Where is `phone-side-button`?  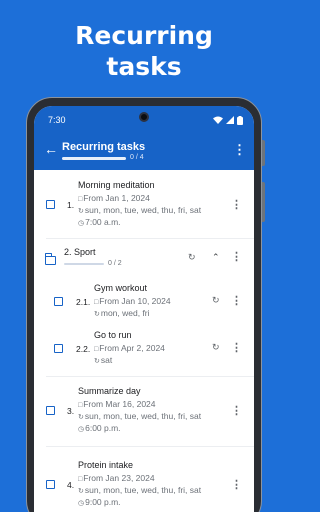
phone-side-button is located at coordinates (263, 153).